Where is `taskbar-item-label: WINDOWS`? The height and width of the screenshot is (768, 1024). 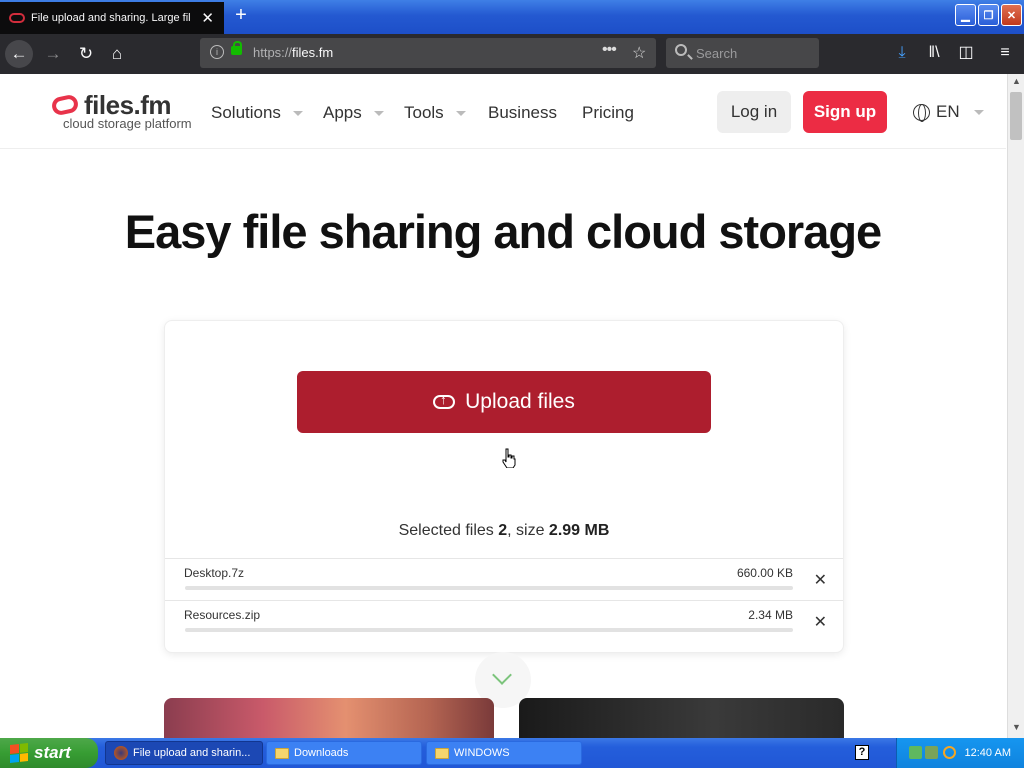
taskbar-item-label: WINDOWS is located at coordinates (482, 753).